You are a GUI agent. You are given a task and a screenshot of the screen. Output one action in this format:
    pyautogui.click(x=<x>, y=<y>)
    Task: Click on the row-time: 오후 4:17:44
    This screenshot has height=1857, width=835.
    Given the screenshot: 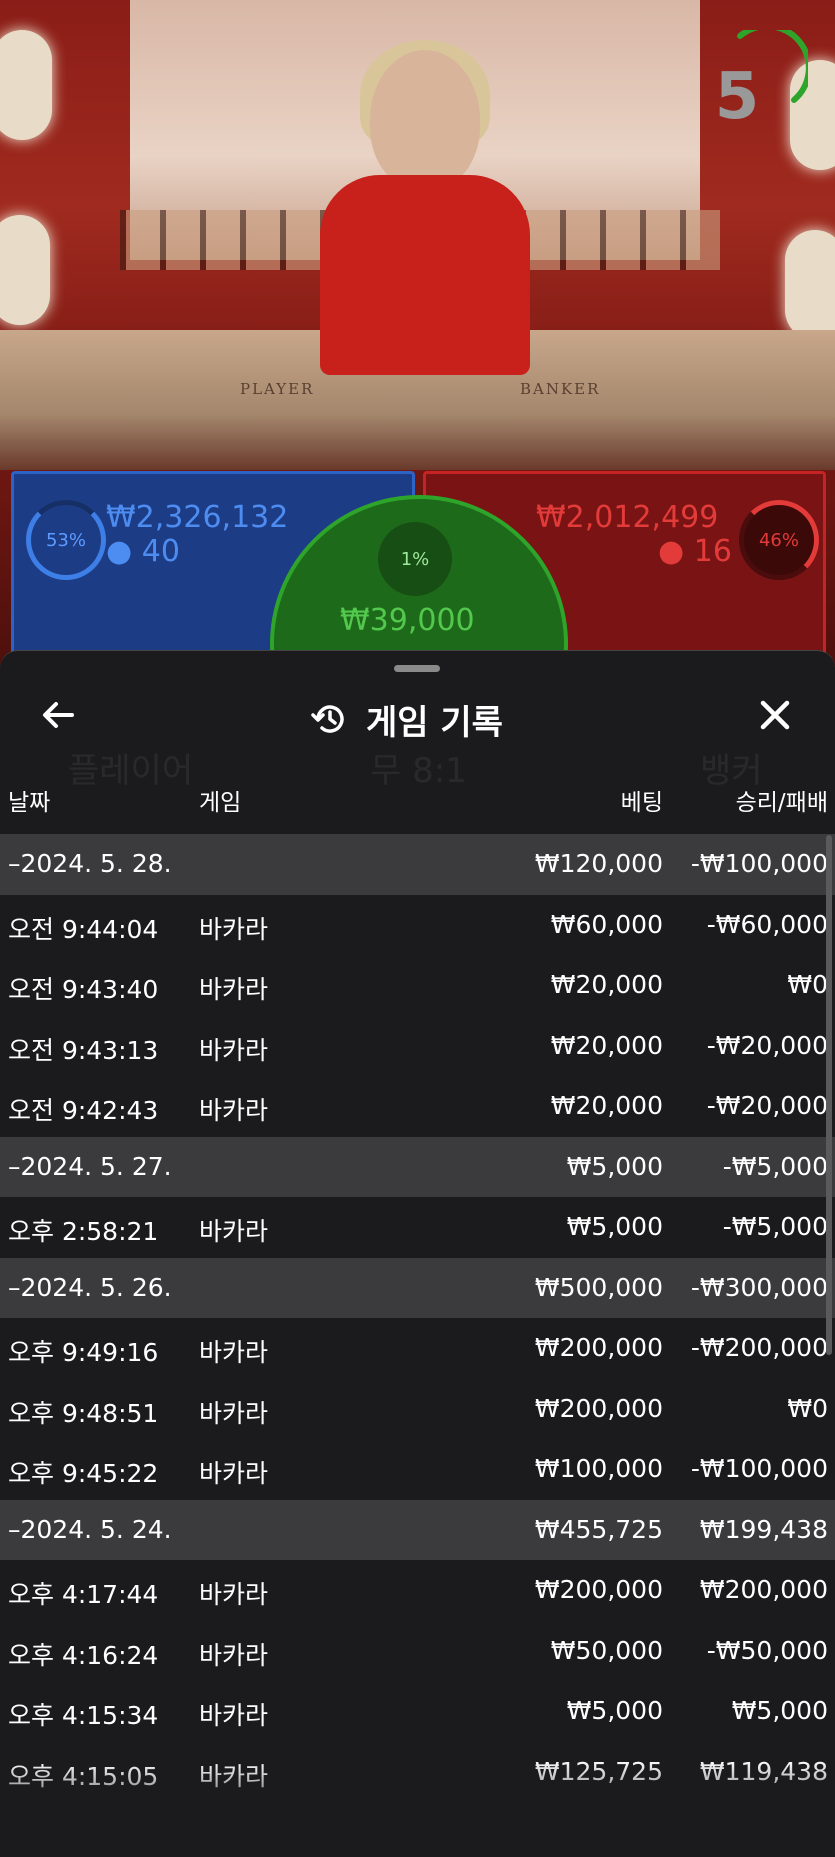 What is the action you would take?
    pyautogui.click(x=83, y=1594)
    